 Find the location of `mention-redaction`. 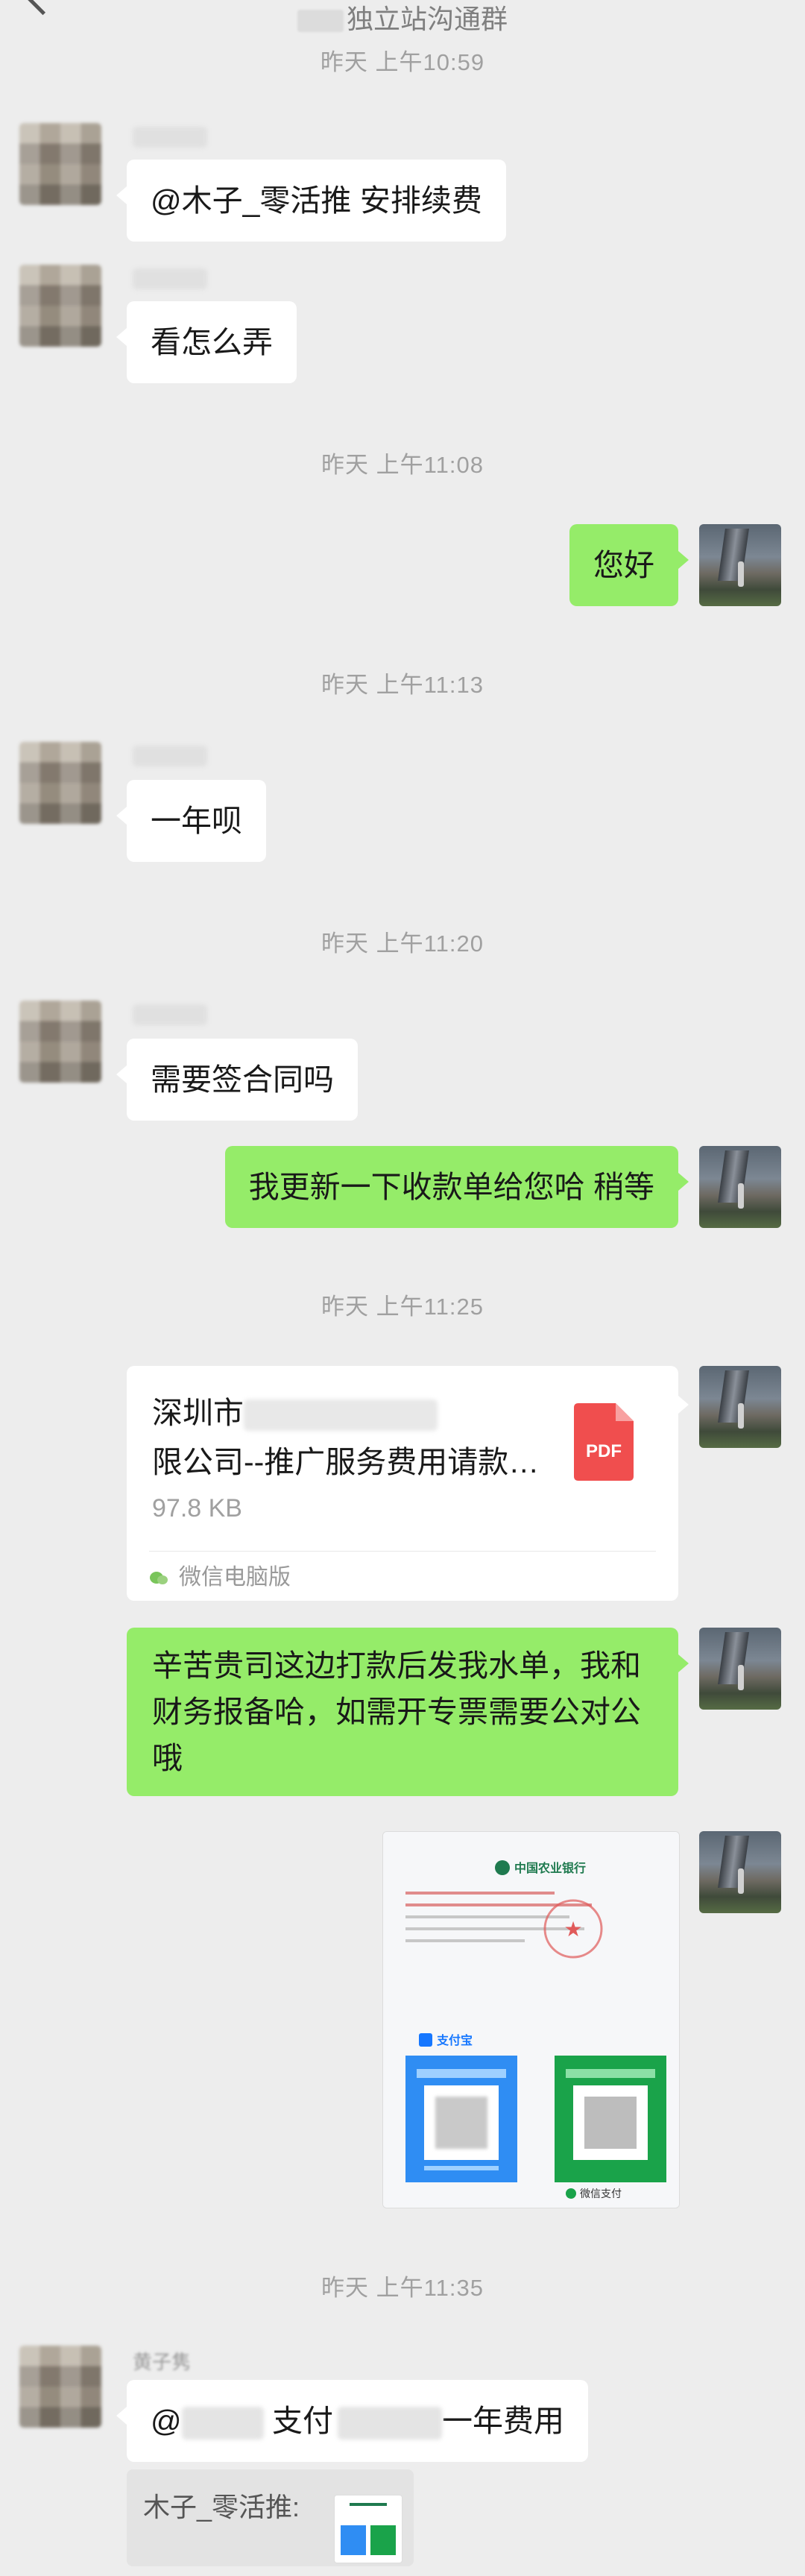

mention-redaction is located at coordinates (222, 2423).